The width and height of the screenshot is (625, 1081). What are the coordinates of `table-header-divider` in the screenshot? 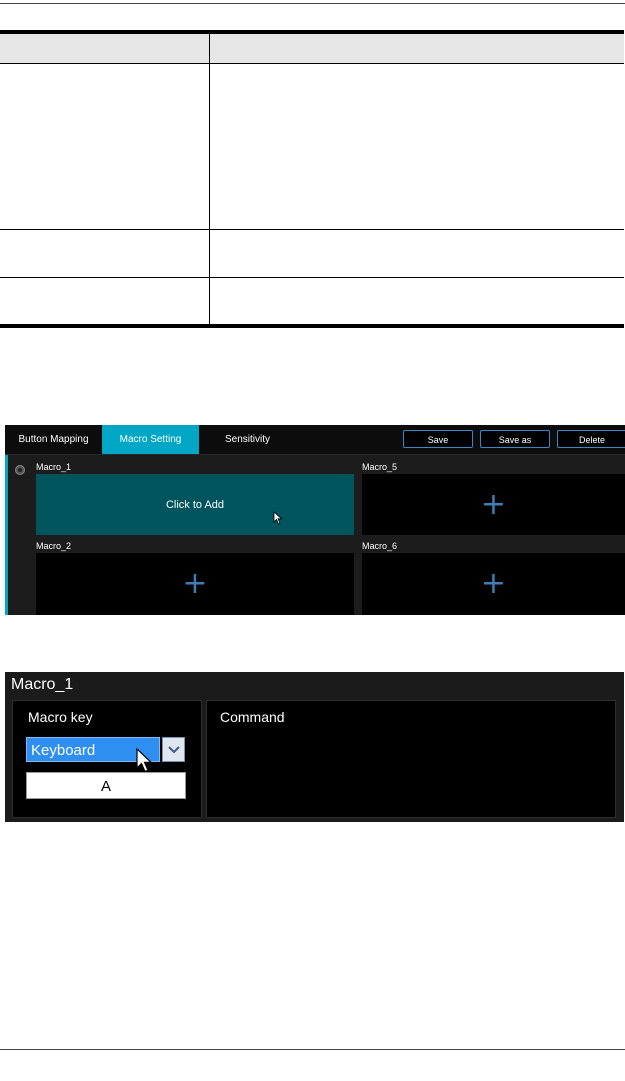 It's located at (312, 63).